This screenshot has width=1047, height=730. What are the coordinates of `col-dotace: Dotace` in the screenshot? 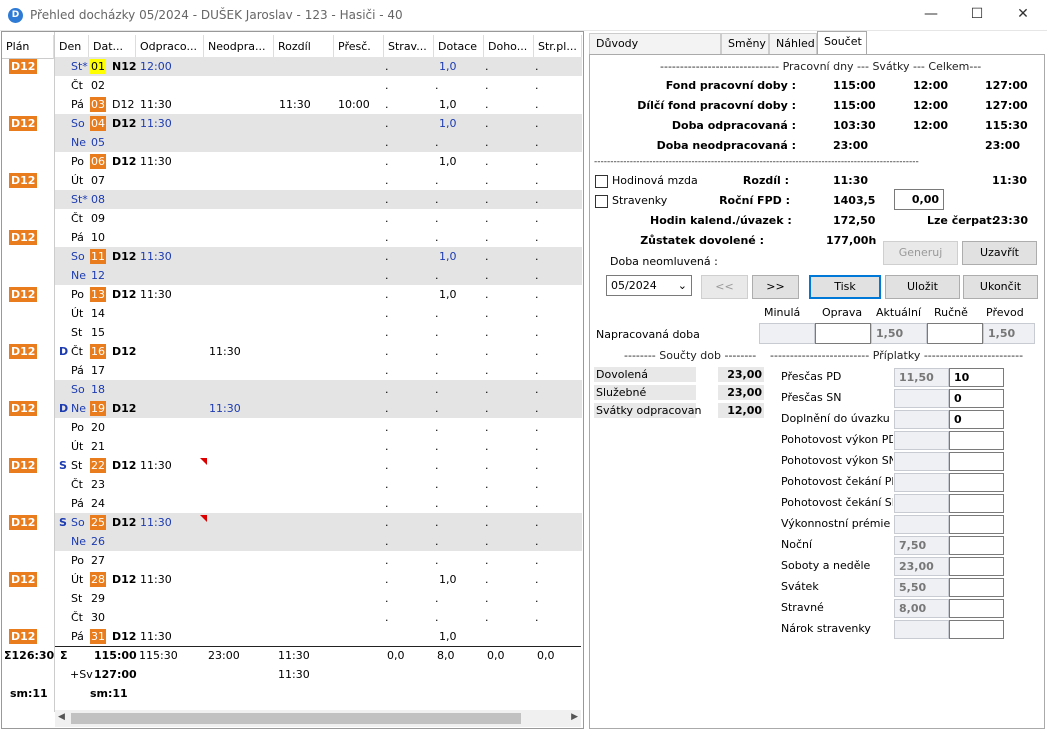 It's located at (459, 47).